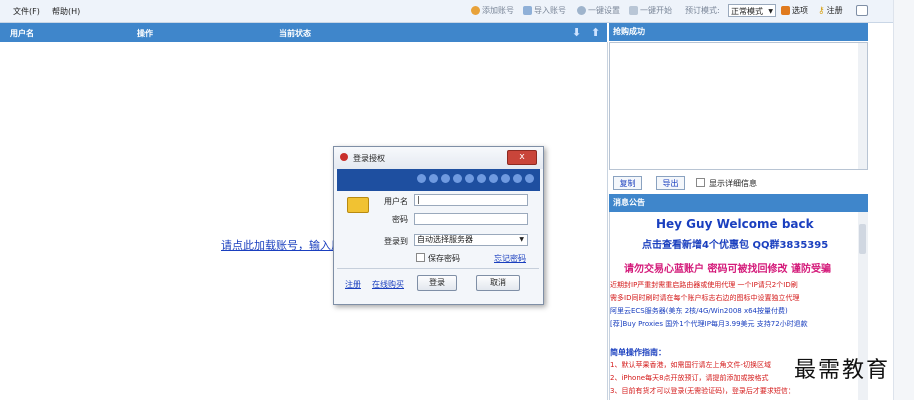 Image resolution: width=914 pixels, height=400 pixels. I want to click on news-scroll-thumb, so click(862, 239).